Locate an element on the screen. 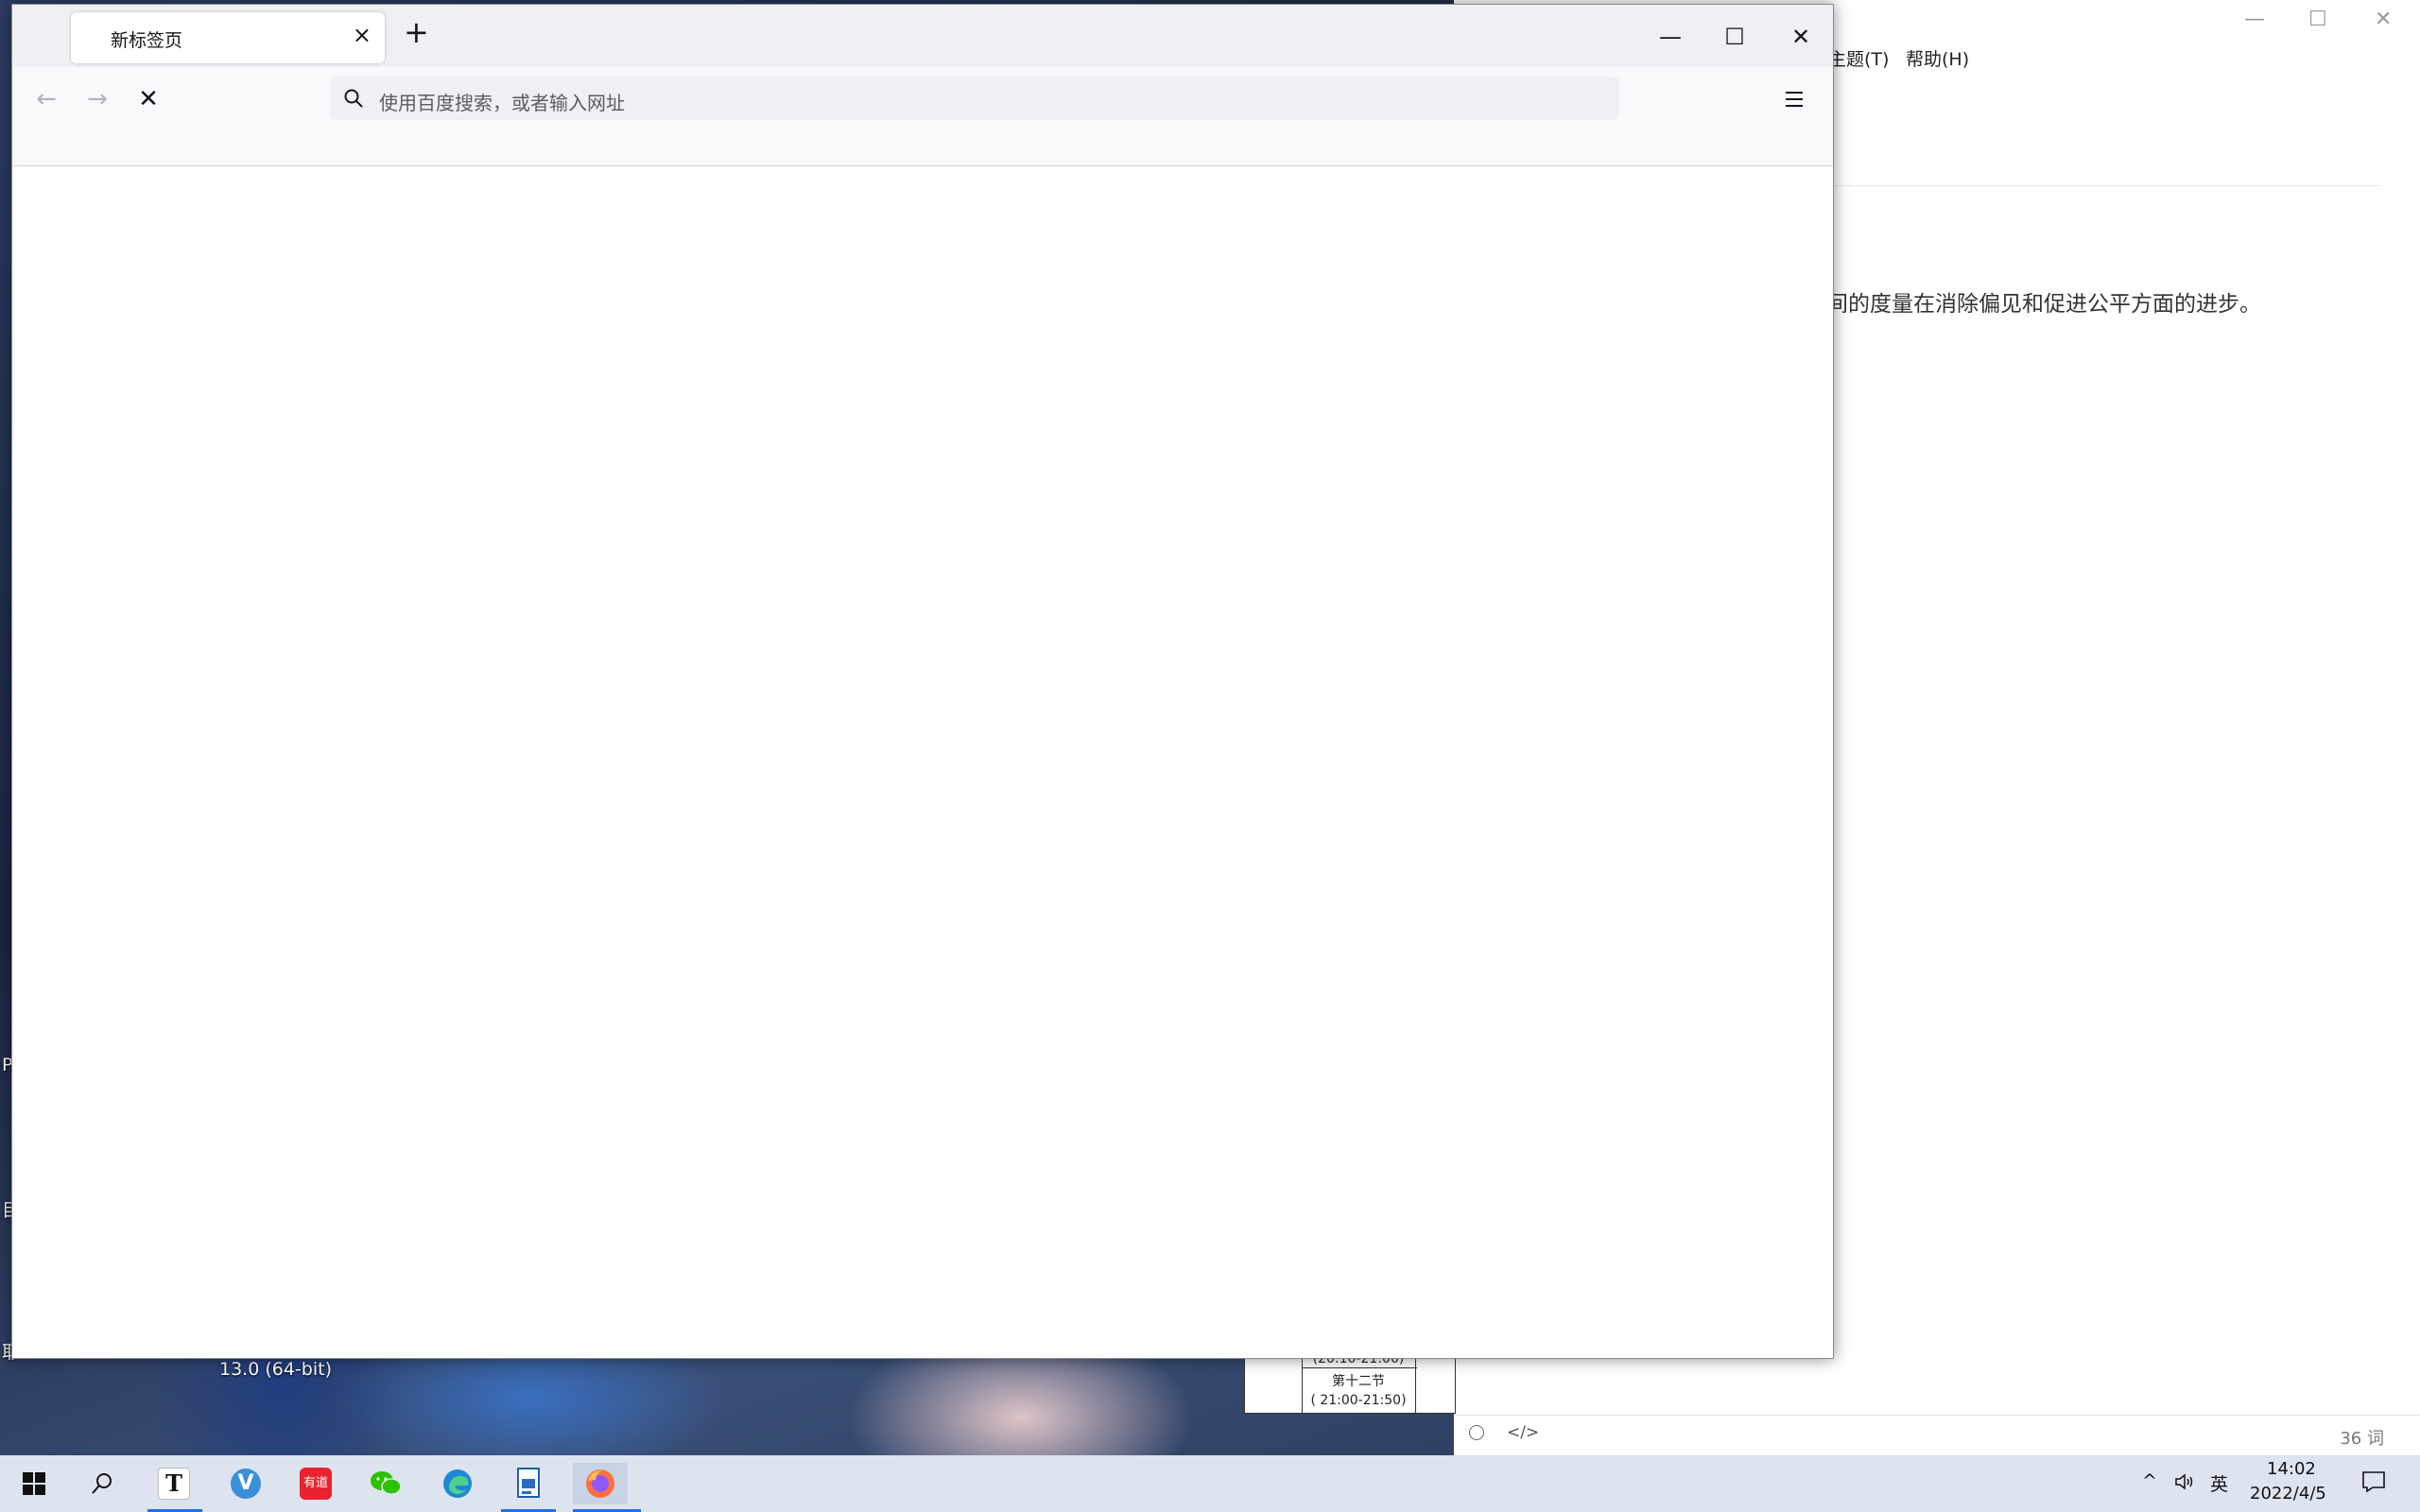  edge-app-icon is located at coordinates (457, 1483).